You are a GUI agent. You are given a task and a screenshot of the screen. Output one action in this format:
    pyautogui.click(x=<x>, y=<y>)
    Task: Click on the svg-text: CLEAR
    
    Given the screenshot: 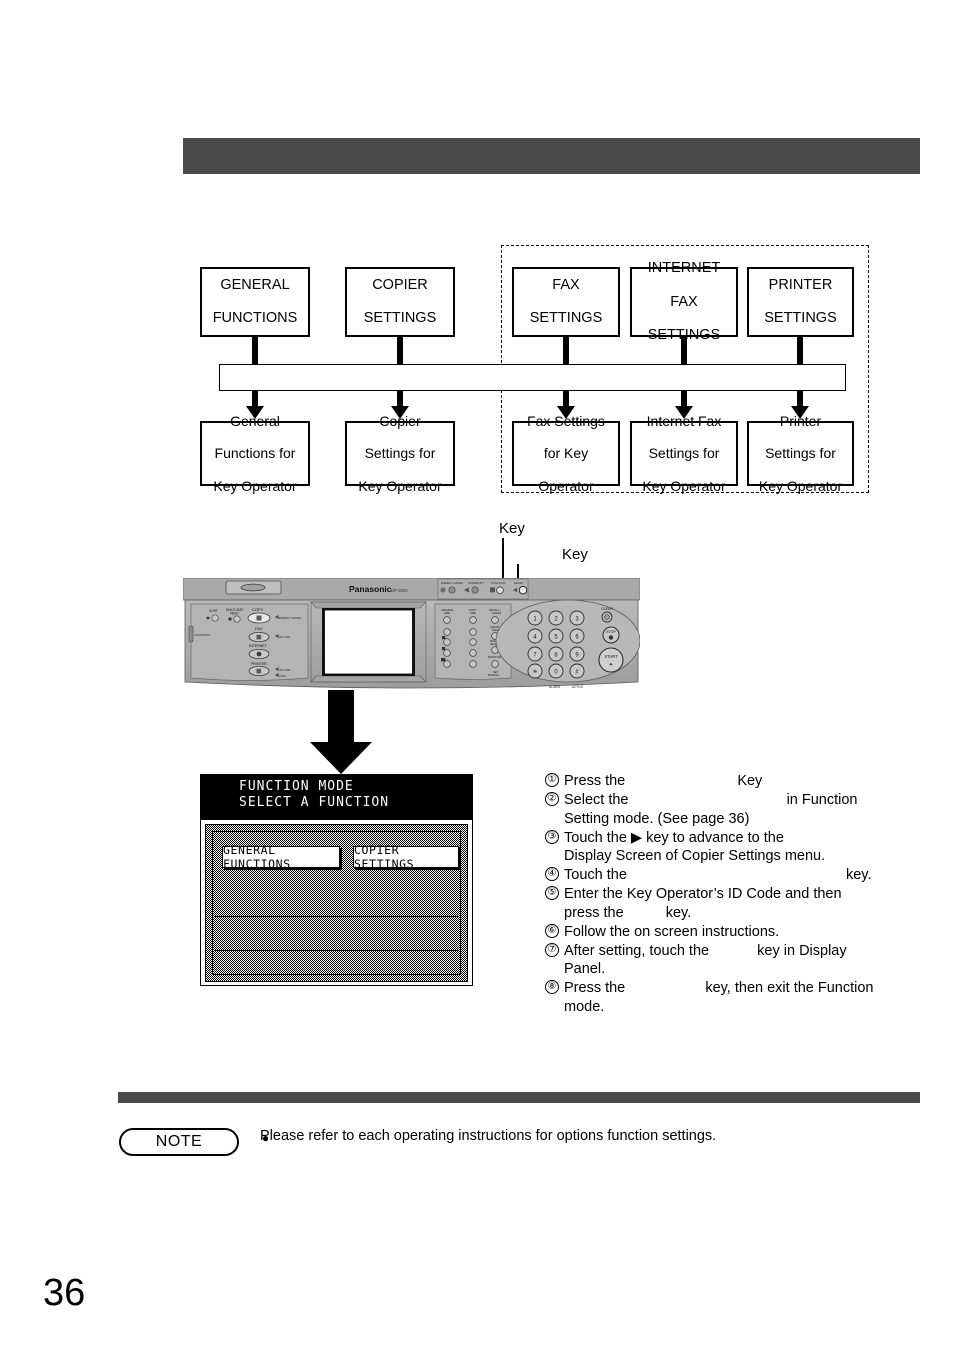 What is the action you would take?
    pyautogui.click(x=496, y=613)
    